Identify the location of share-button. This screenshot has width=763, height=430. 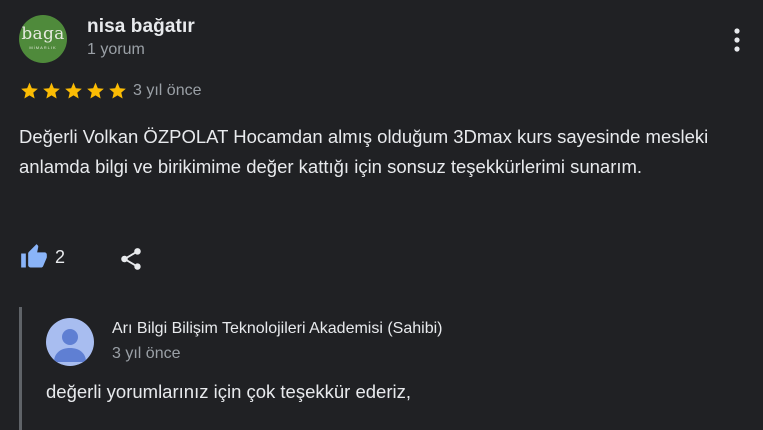
(131, 259).